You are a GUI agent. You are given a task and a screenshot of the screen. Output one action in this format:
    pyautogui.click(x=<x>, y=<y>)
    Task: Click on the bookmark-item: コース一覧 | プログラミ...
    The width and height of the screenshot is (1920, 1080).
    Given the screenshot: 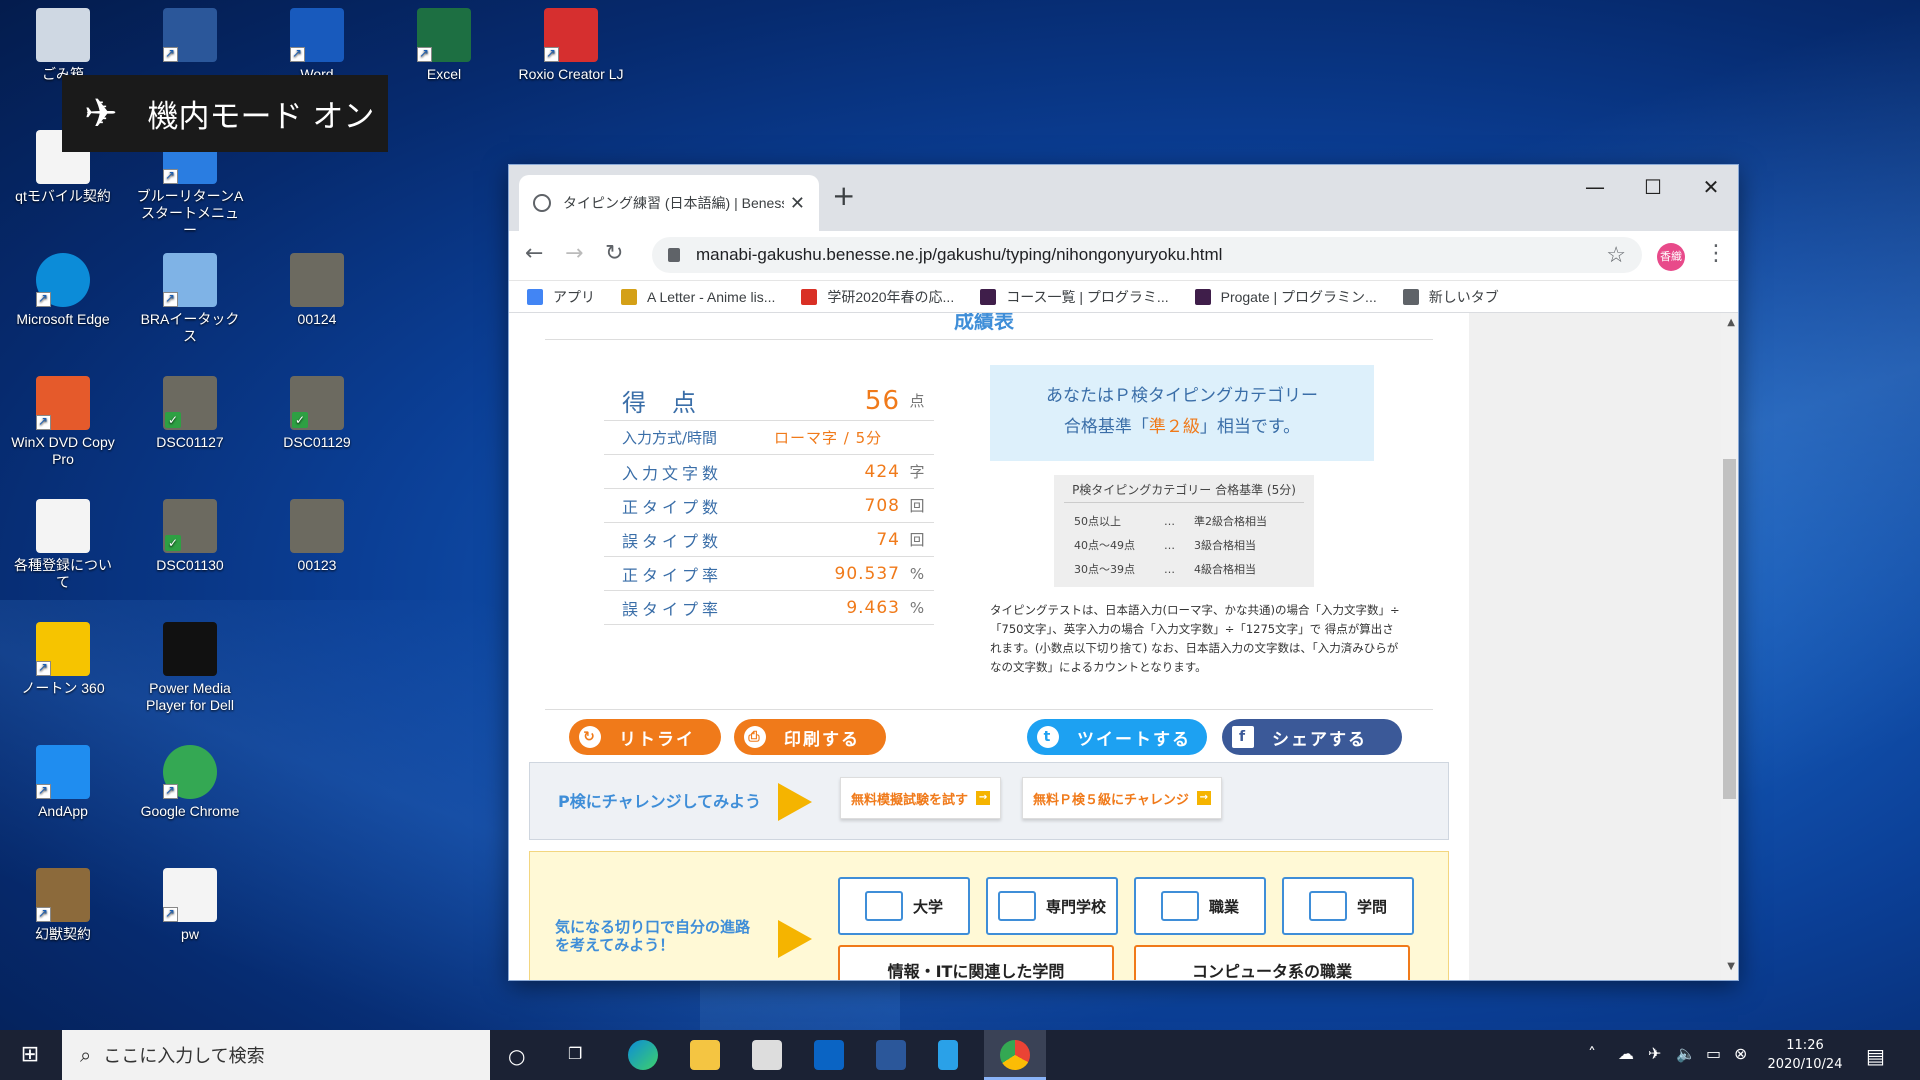 What is the action you would take?
    pyautogui.click(x=1074, y=297)
    